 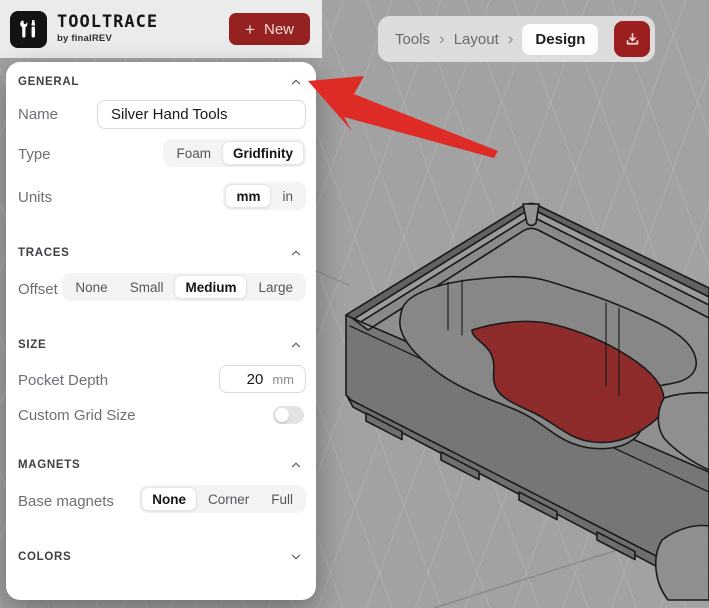 I want to click on ground-axis-line, so click(x=332, y=278).